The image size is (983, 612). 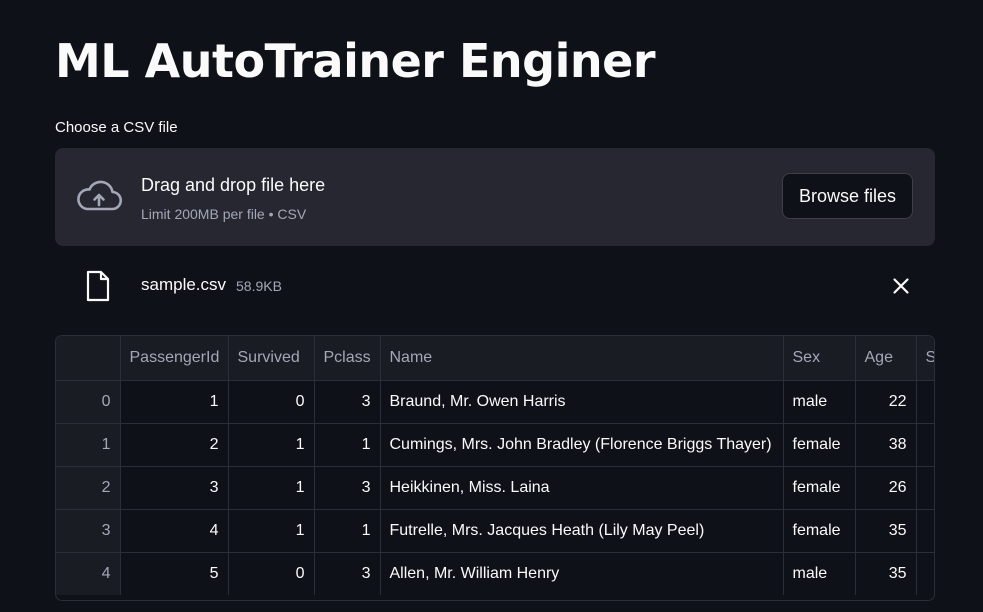 What do you see at coordinates (886, 445) in the screenshot?
I see `cell-age: 38` at bounding box center [886, 445].